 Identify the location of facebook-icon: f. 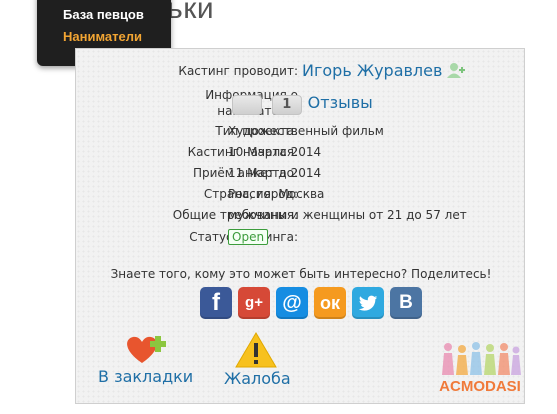
(216, 303).